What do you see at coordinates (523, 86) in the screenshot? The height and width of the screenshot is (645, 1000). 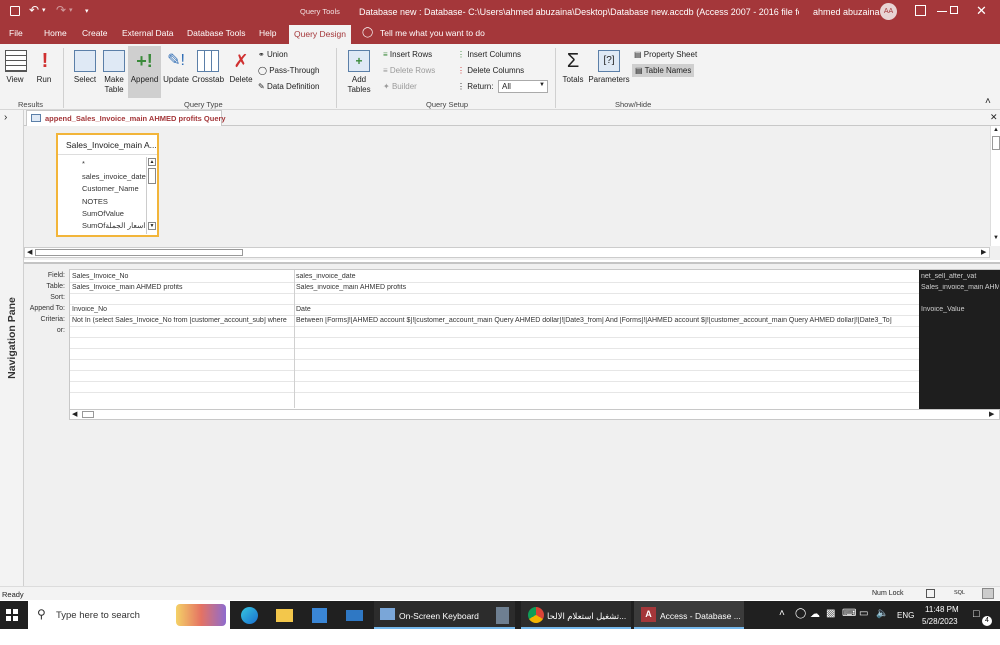 I see `return-select: All ▼` at bounding box center [523, 86].